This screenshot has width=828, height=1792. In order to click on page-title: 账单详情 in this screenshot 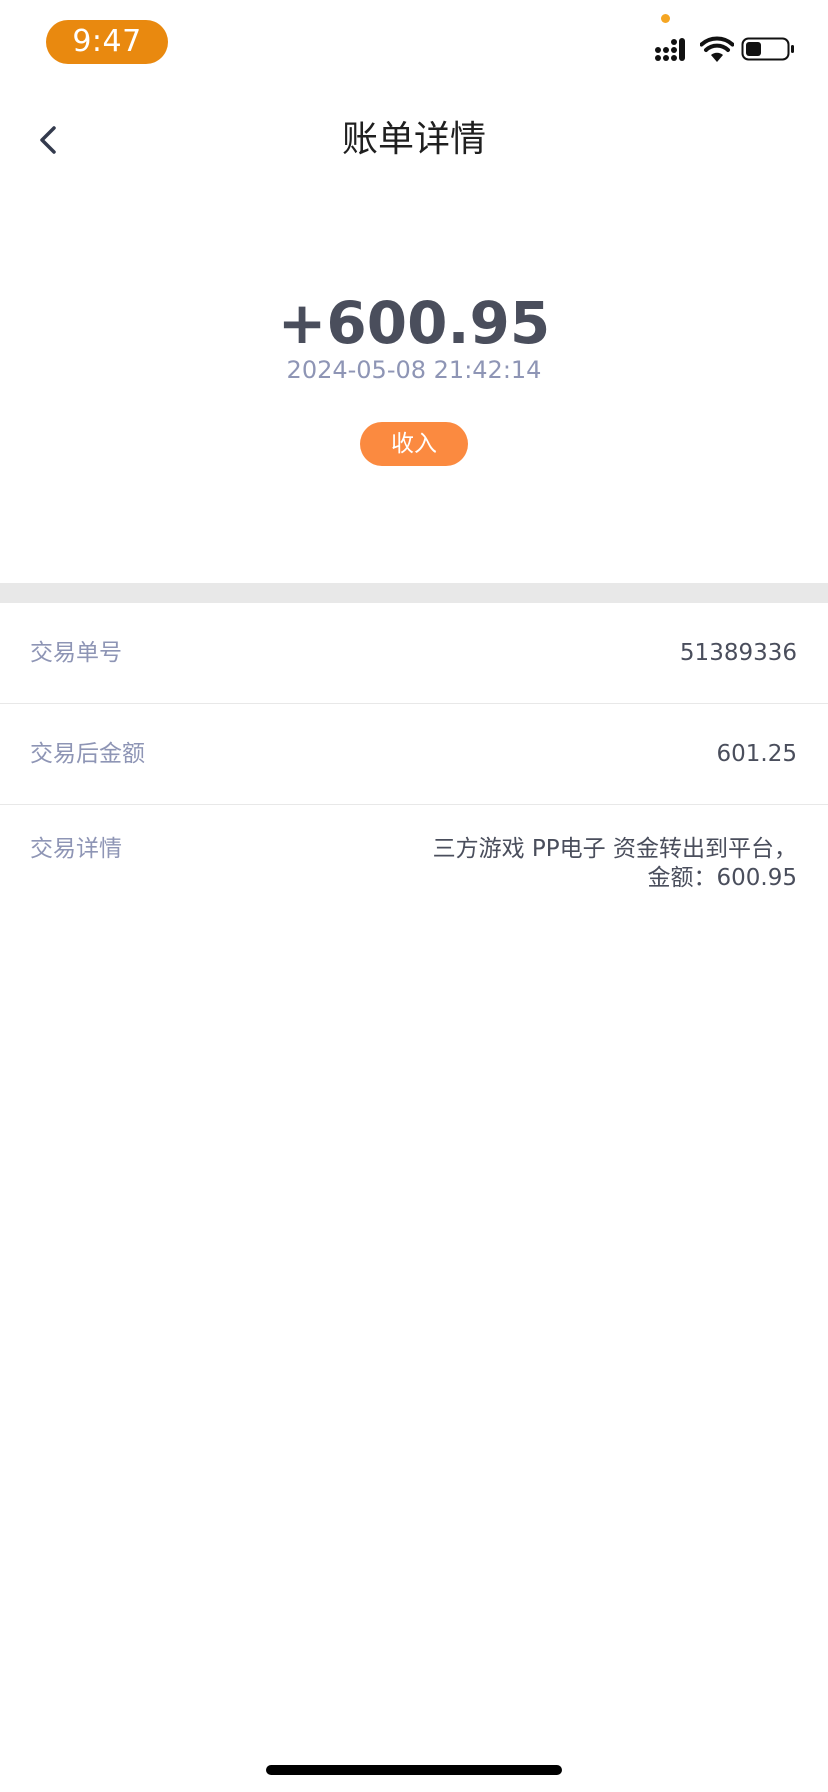, I will do `click(413, 139)`.